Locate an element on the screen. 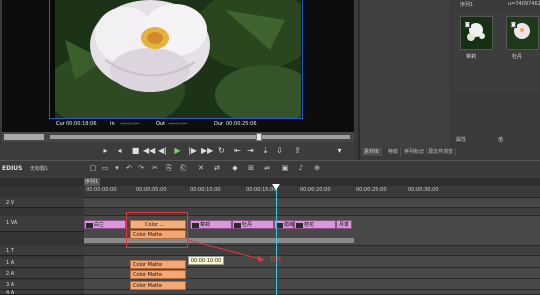  out-timecode: --:--:--:-- is located at coordinates (178, 124).